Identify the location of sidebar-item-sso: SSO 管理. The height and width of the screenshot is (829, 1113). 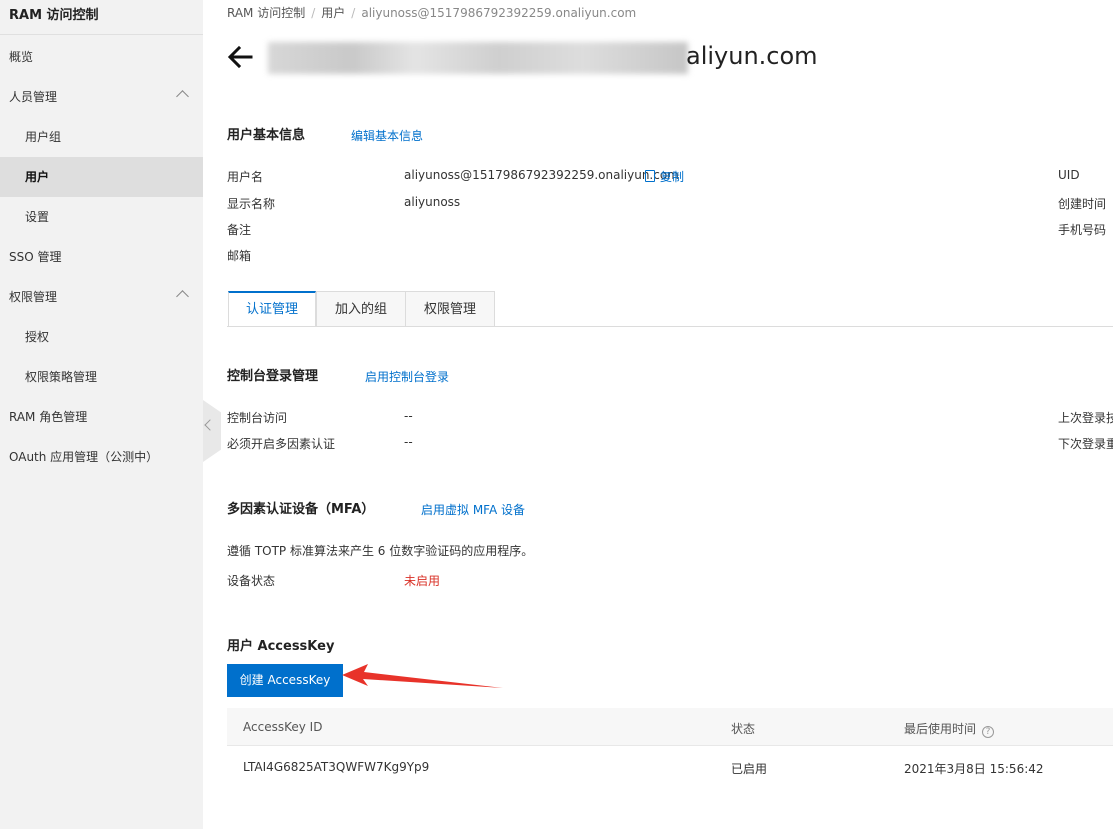
(101, 257).